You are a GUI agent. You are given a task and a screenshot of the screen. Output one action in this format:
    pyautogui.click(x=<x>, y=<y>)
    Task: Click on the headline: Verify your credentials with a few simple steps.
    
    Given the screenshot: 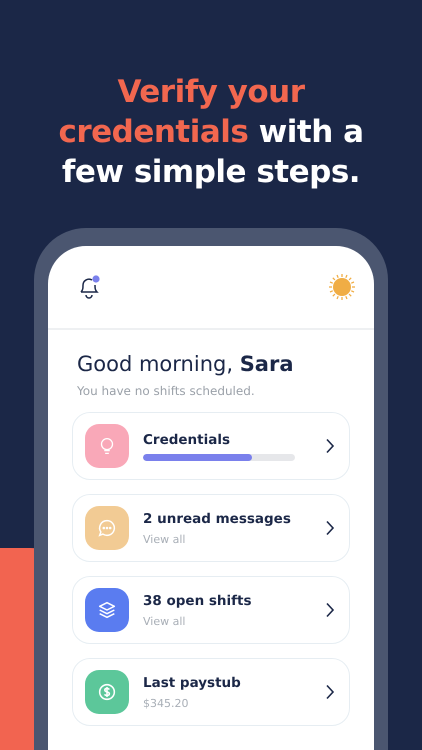 What is the action you would take?
    pyautogui.click(x=211, y=132)
    